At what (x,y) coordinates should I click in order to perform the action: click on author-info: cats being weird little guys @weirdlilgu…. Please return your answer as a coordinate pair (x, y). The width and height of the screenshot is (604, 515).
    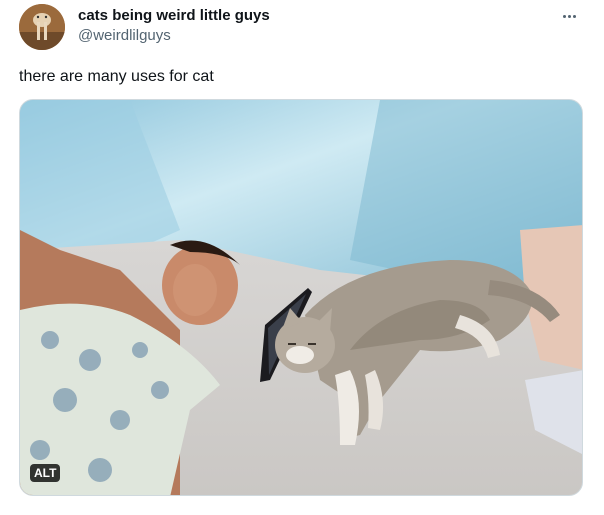
    Looking at the image, I should click on (174, 26).